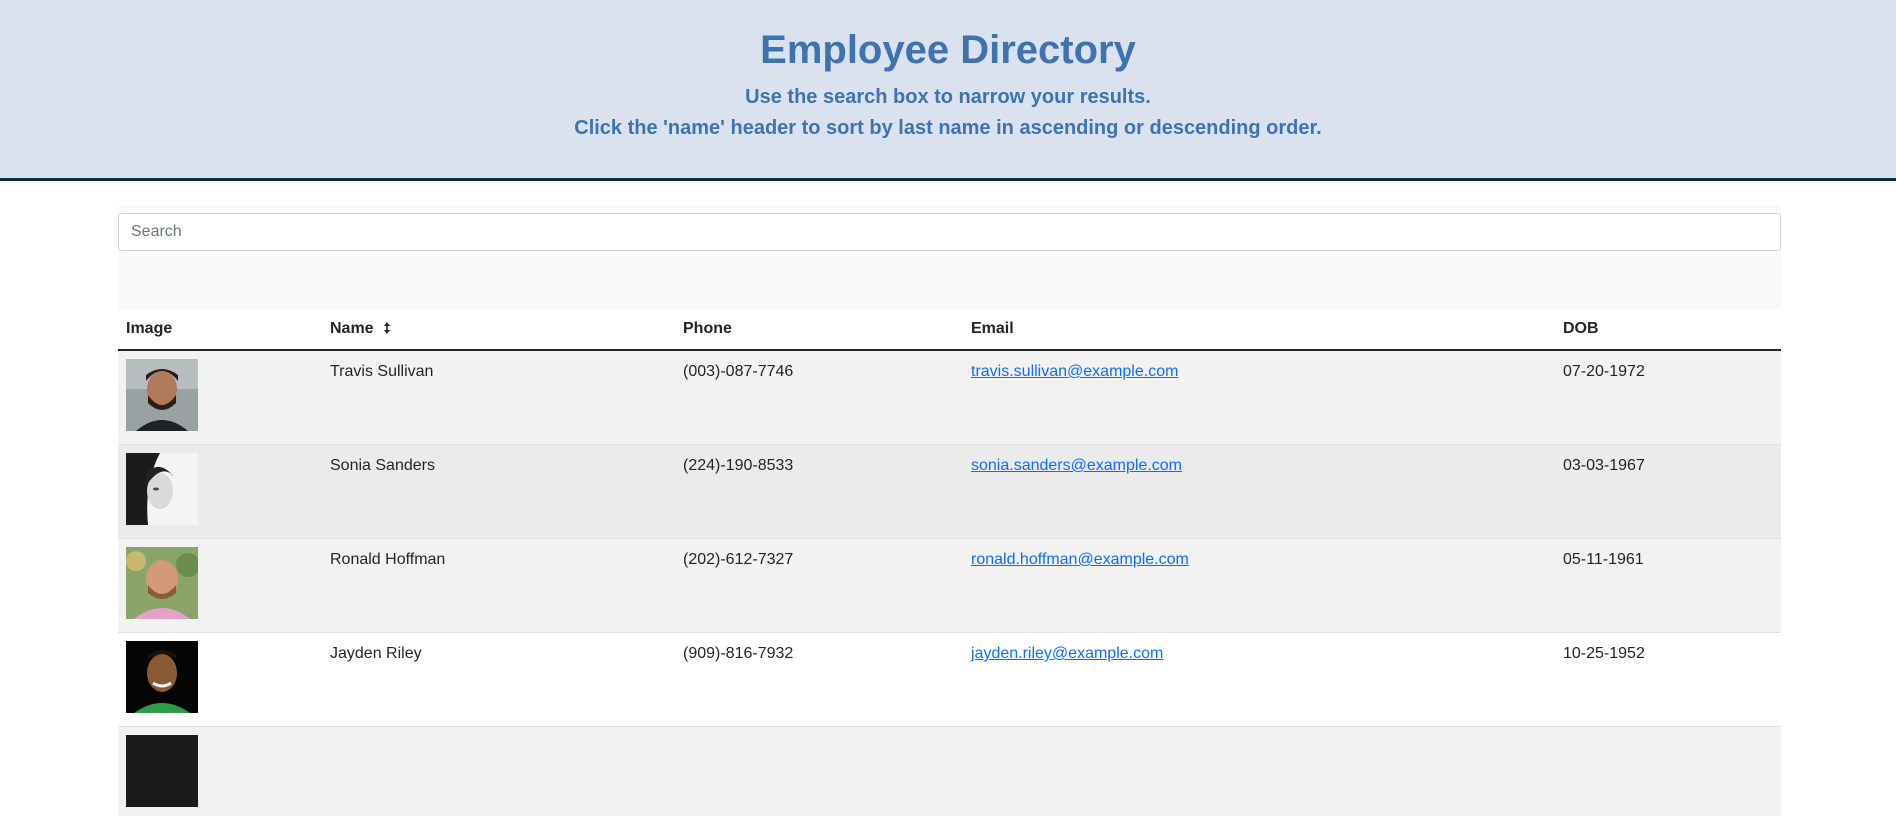 The width and height of the screenshot is (1896, 816). What do you see at coordinates (220, 329) in the screenshot?
I see `column-header-image: Image` at bounding box center [220, 329].